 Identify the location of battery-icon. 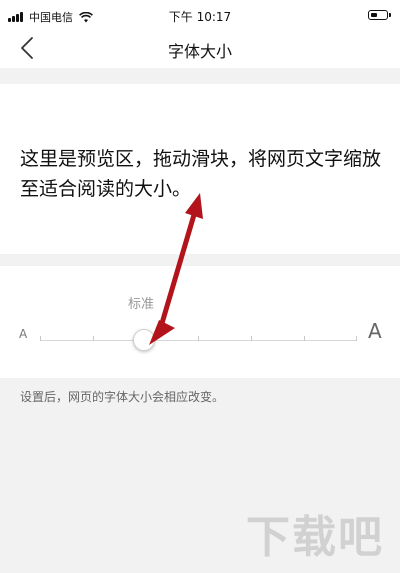
(379, 15).